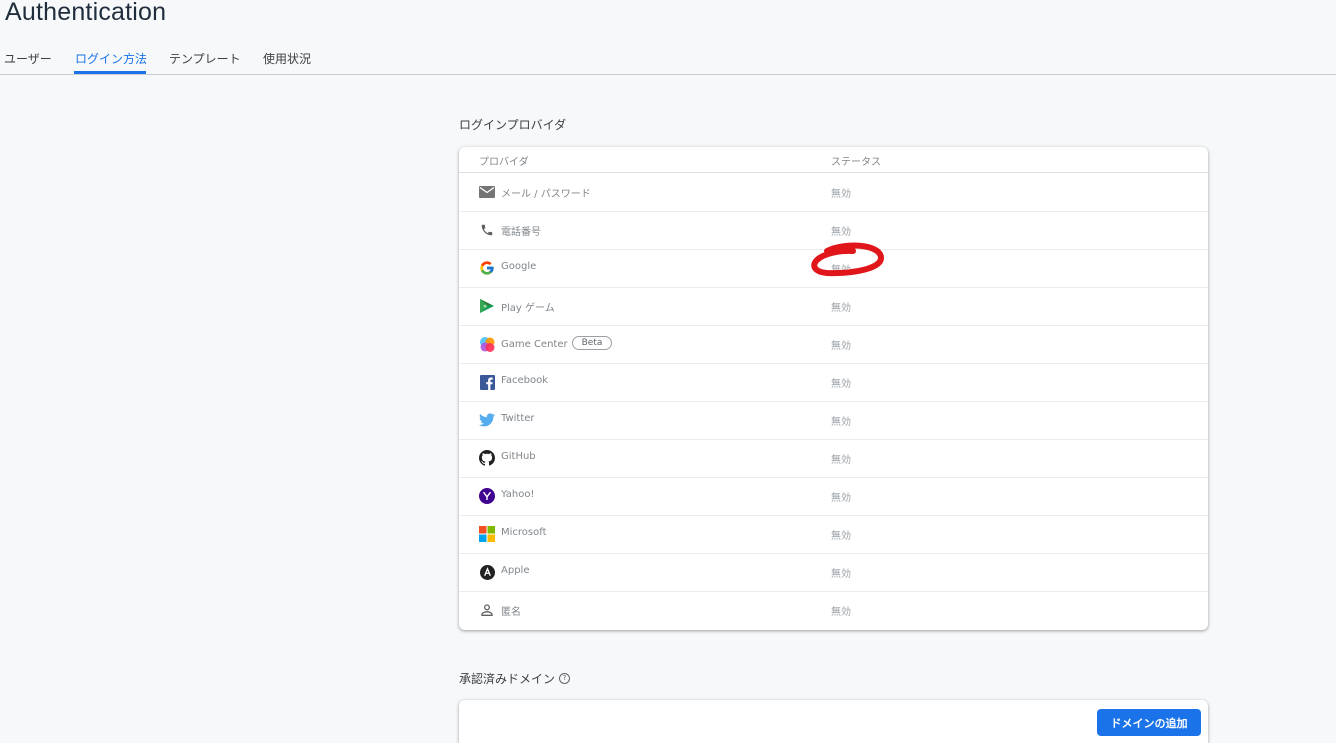 The image size is (1336, 743). I want to click on provider-name: Facebook, so click(524, 380).